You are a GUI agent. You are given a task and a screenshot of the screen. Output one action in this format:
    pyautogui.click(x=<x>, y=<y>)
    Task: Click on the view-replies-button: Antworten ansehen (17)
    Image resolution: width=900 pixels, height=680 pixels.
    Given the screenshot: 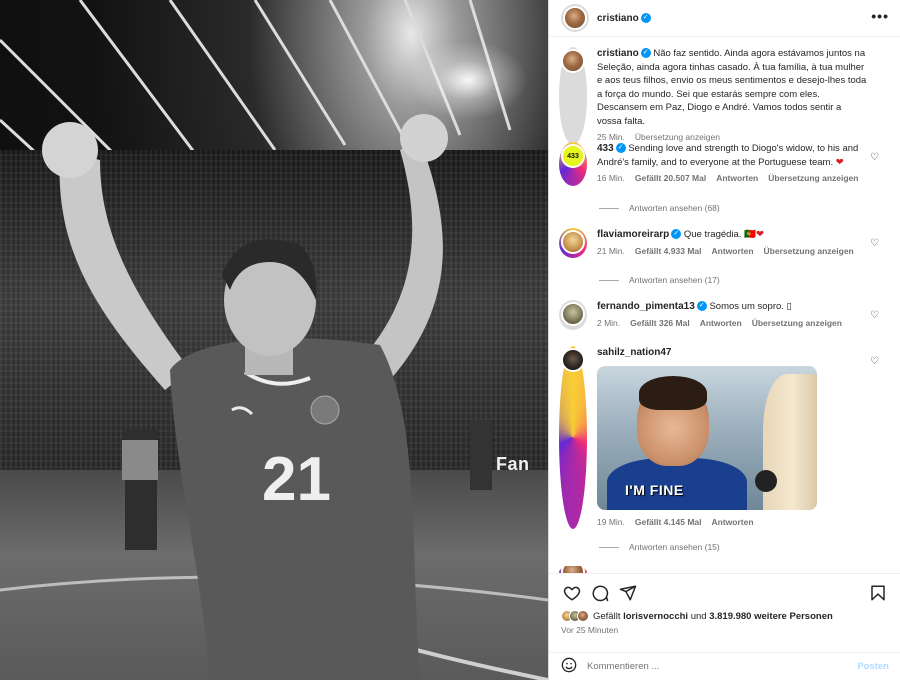 What is the action you would take?
    pyautogui.click(x=659, y=280)
    